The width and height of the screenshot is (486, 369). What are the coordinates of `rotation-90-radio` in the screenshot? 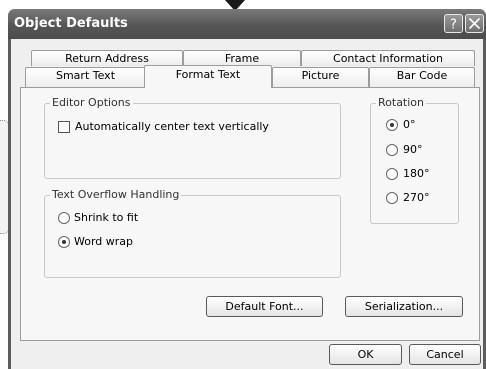 It's located at (392, 150).